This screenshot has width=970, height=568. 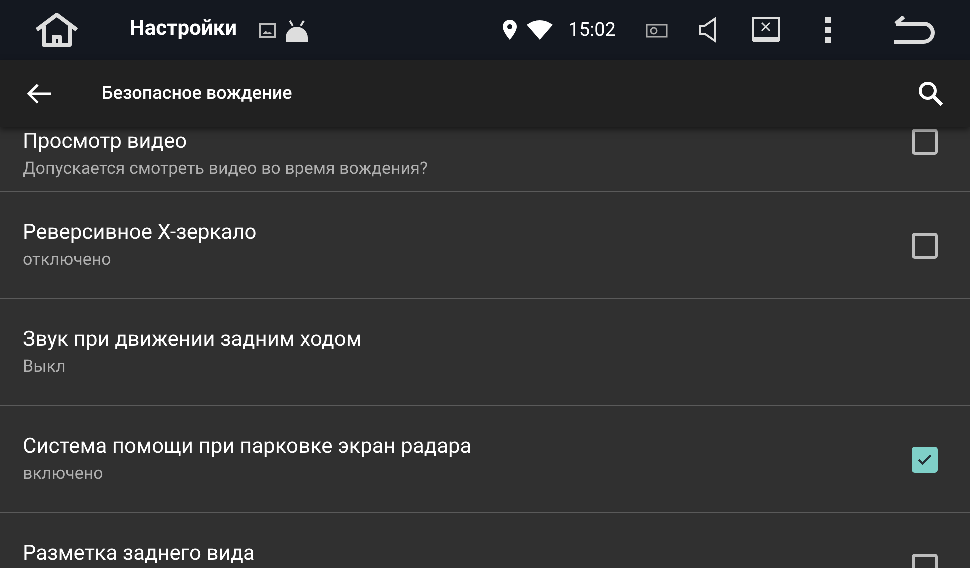 What do you see at coordinates (248, 447) in the screenshot?
I see `setting-title: Система помощи при парковке экран радара` at bounding box center [248, 447].